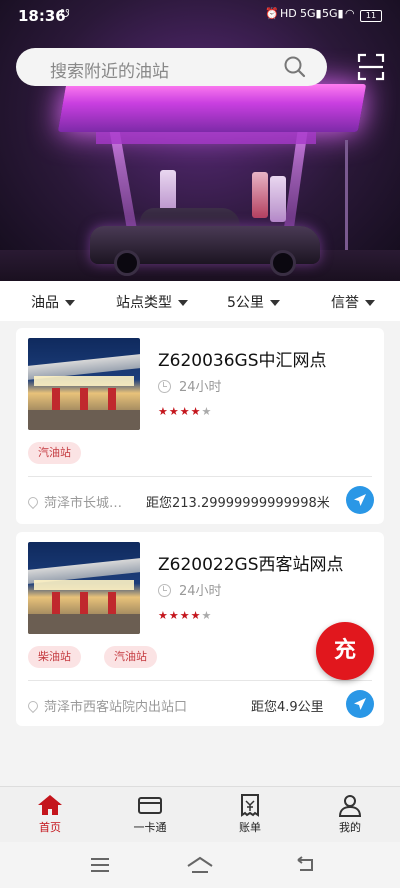 This screenshot has height=888, width=400. I want to click on card-icon, so click(150, 805).